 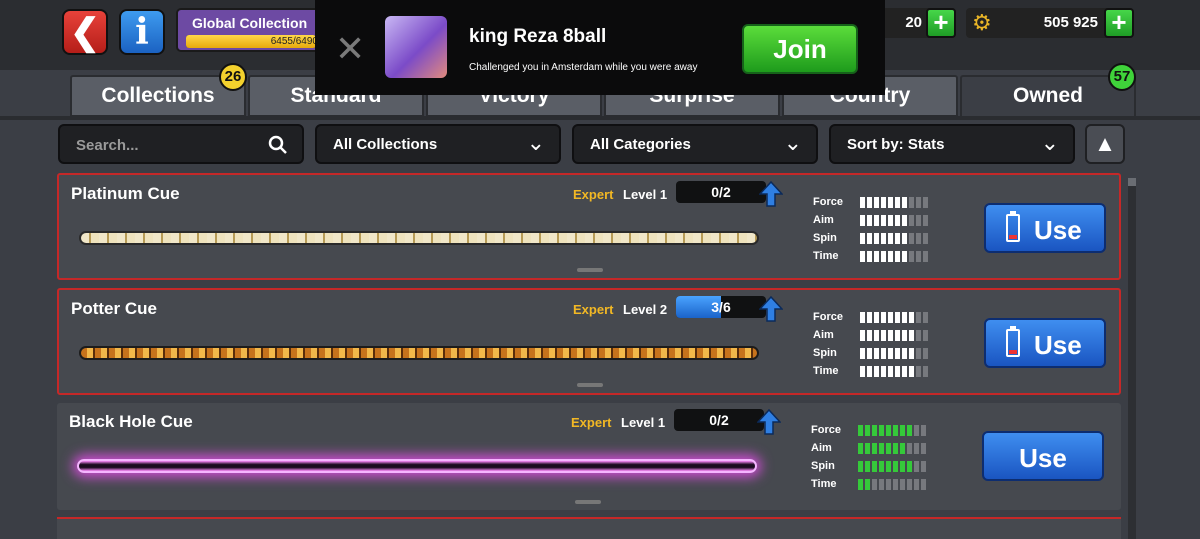 I want to click on chevron-left-icon: ❮, so click(x=85, y=31).